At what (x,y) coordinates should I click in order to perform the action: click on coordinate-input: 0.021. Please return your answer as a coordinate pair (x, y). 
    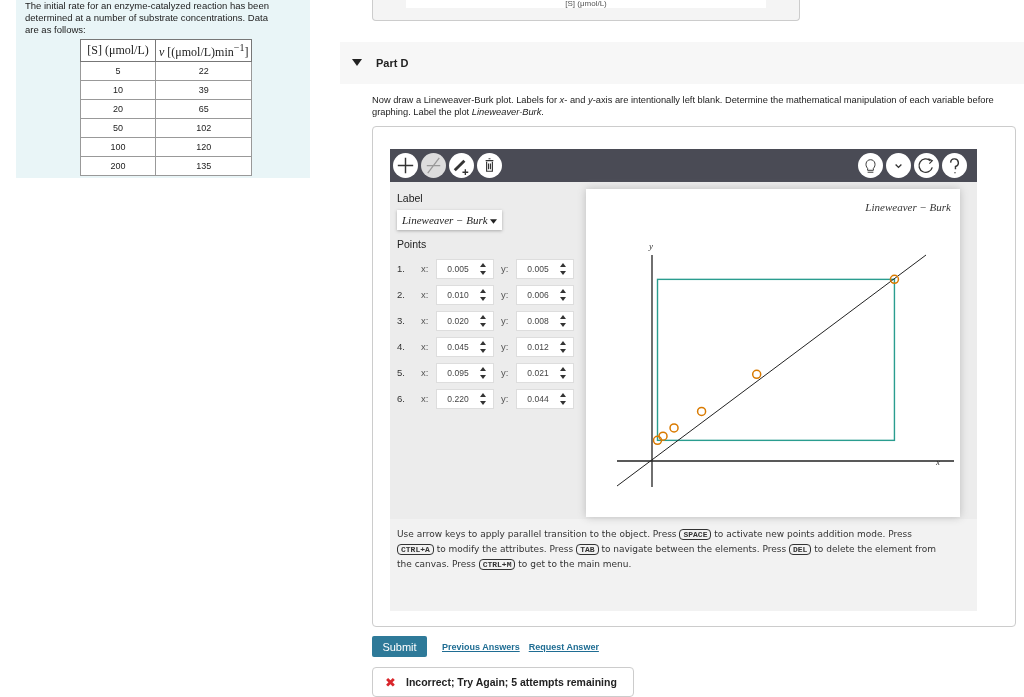
    Looking at the image, I should click on (545, 372).